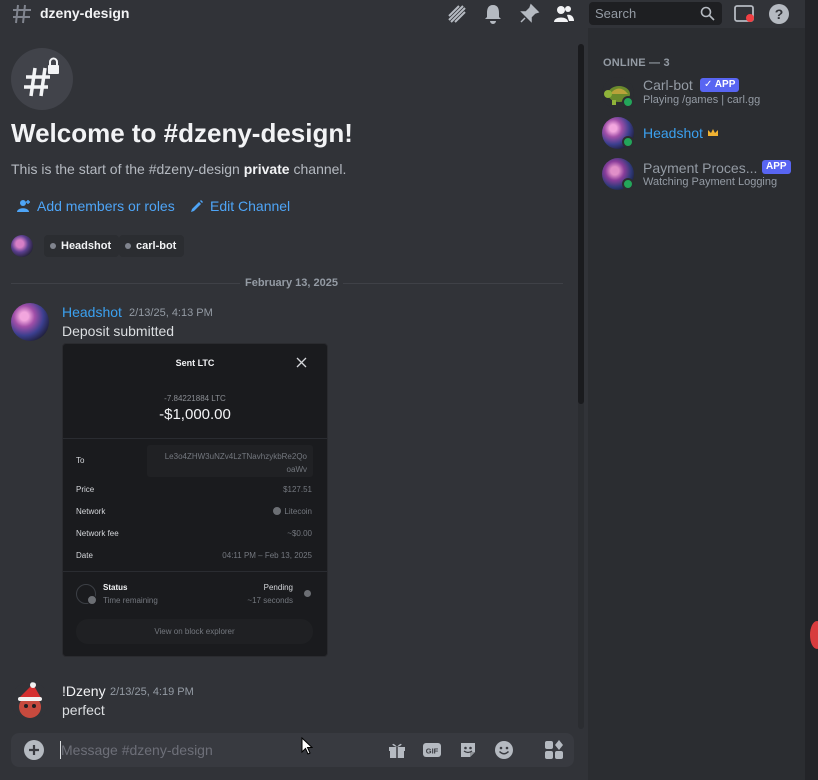 Image resolution: width=818 pixels, height=780 pixels. I want to click on tx-status-label: Status, so click(115, 587).